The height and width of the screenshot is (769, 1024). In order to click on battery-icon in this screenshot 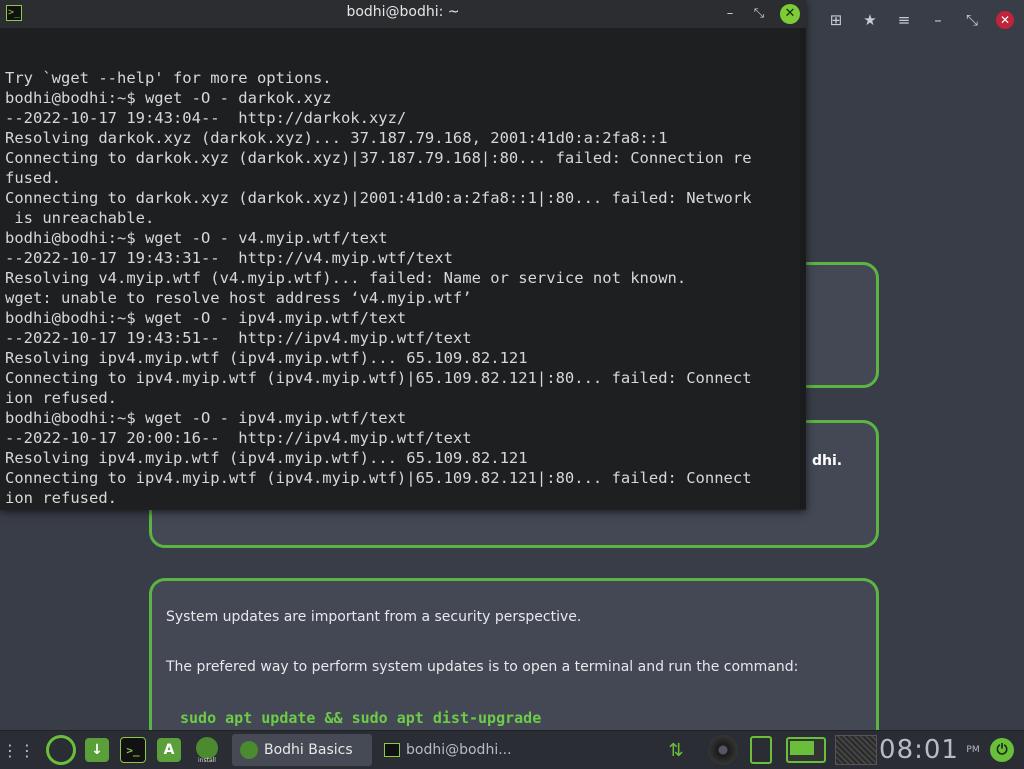, I will do `click(806, 750)`.